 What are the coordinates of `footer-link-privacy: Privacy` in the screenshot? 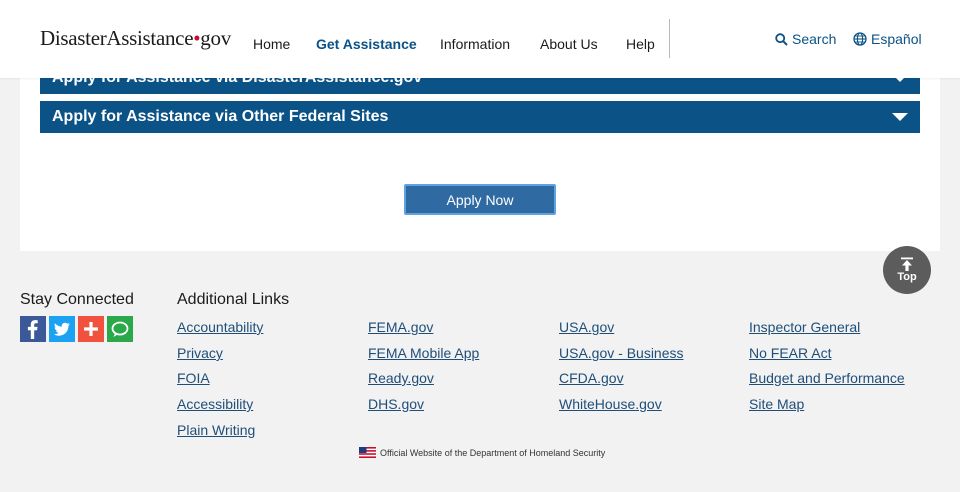 It's located at (200, 353).